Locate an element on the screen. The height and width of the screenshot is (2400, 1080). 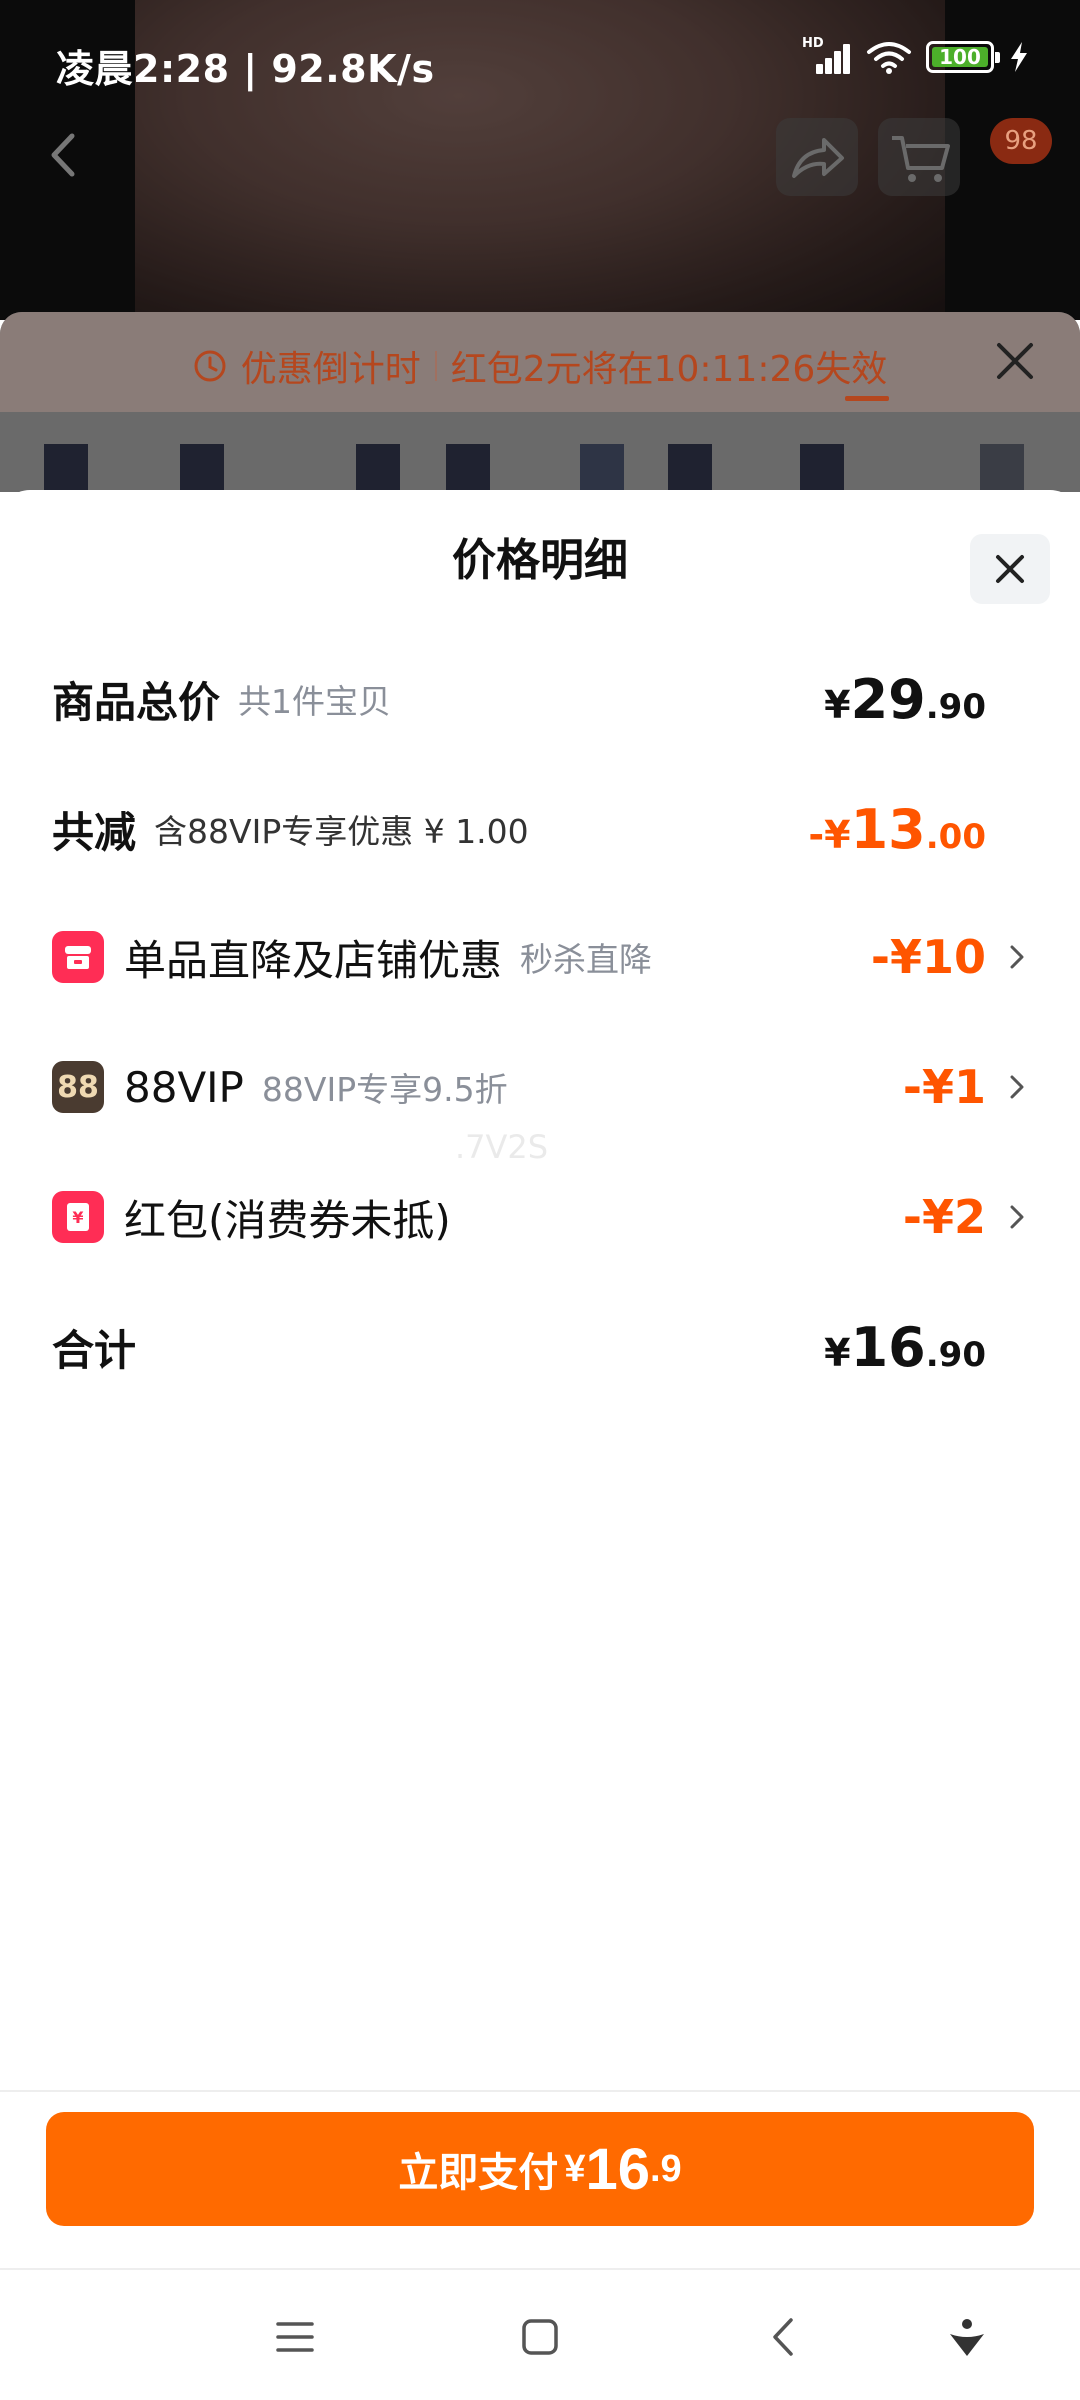
assistant-icon is located at coordinates (967, 2337).